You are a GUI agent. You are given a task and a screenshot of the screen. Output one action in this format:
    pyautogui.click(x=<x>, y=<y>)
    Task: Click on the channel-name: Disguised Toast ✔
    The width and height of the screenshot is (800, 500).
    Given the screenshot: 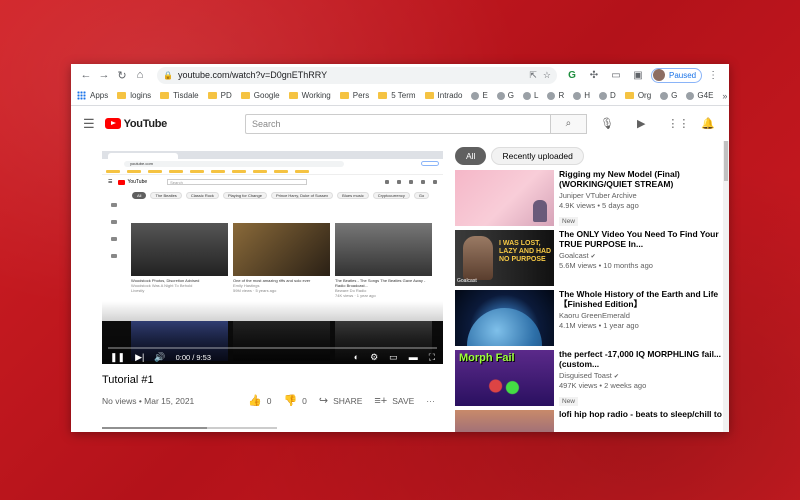 What is the action you would take?
    pyautogui.click(x=642, y=375)
    